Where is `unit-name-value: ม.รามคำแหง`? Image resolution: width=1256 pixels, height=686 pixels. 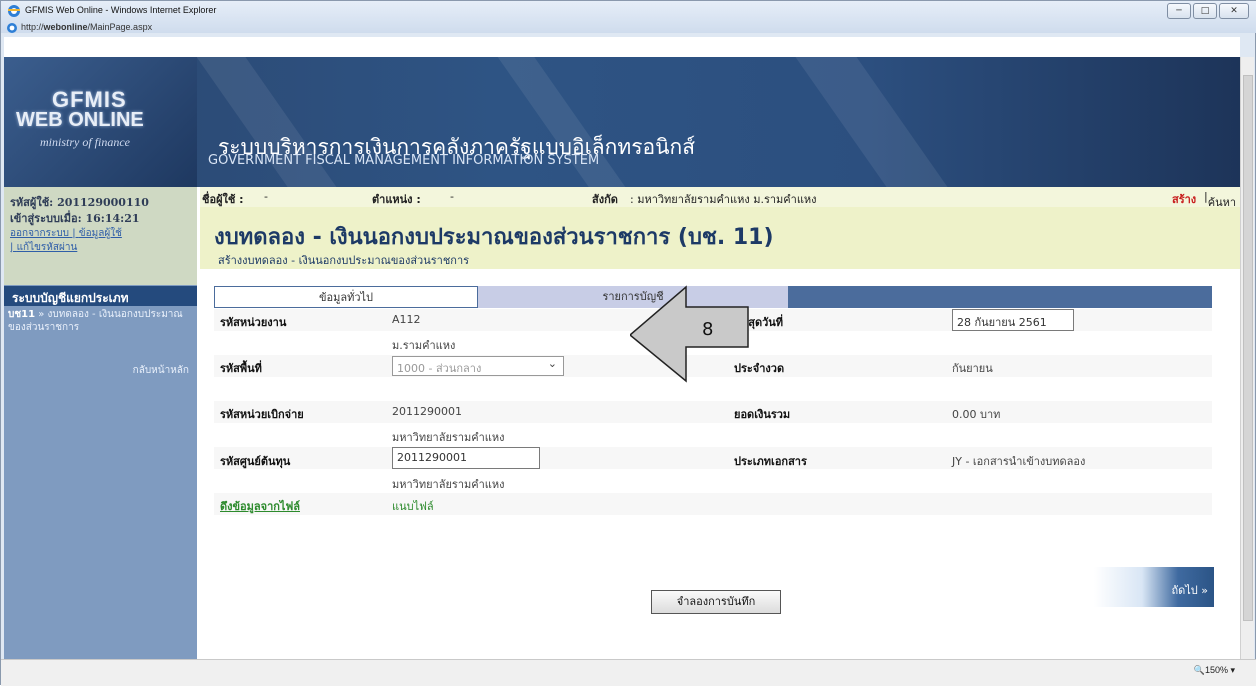 unit-name-value: ม.รามคำแหง is located at coordinates (424, 345).